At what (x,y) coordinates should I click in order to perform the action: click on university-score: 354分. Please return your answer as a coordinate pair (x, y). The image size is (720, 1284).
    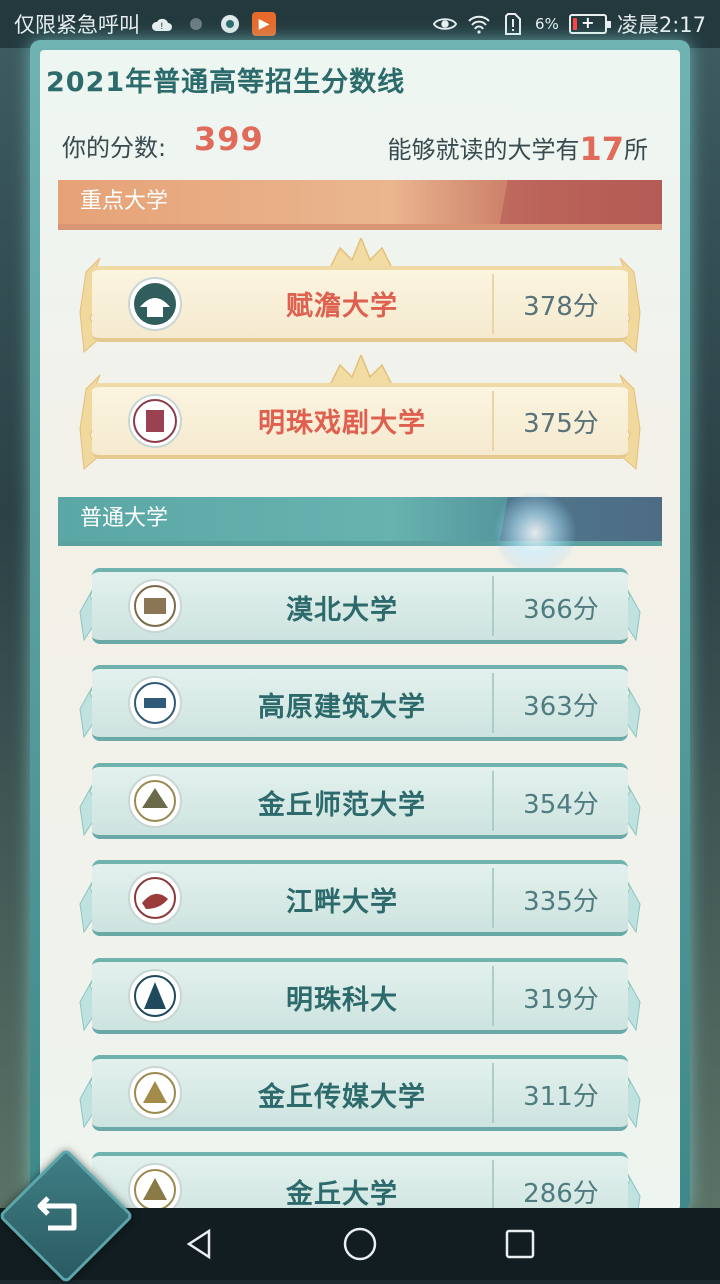
    Looking at the image, I should click on (561, 805).